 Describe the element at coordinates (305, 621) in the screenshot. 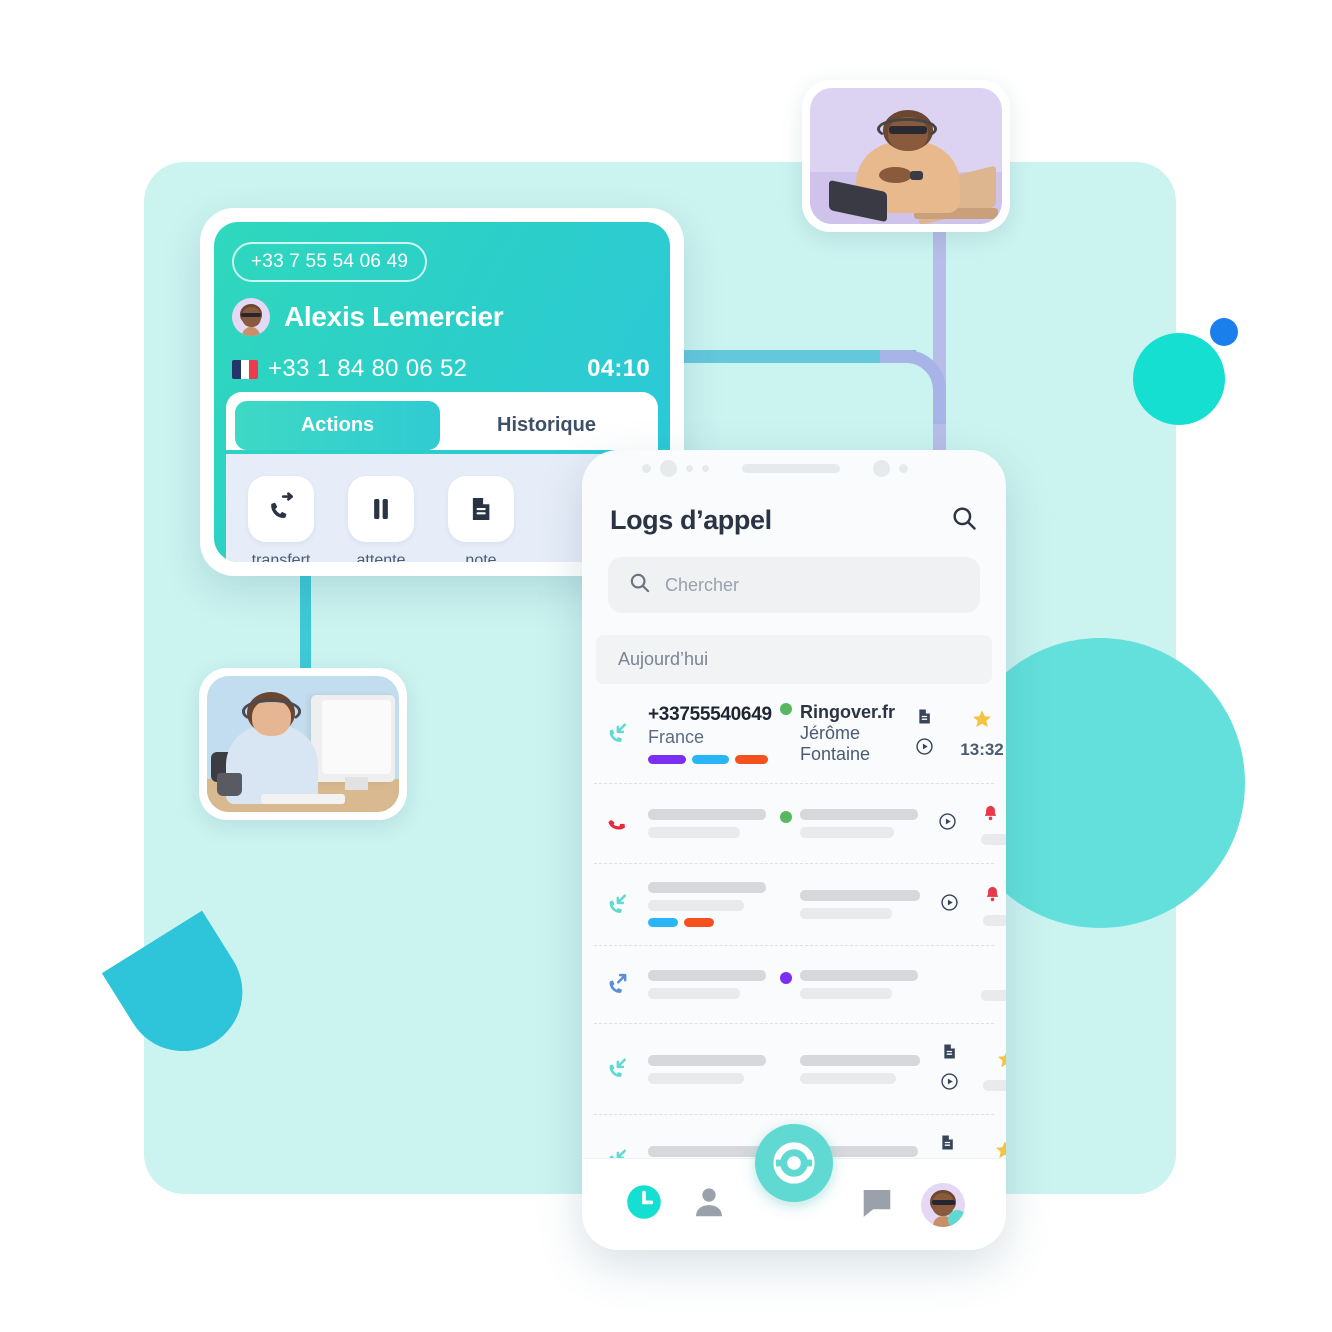

I see `connector-vertical-teal` at that location.